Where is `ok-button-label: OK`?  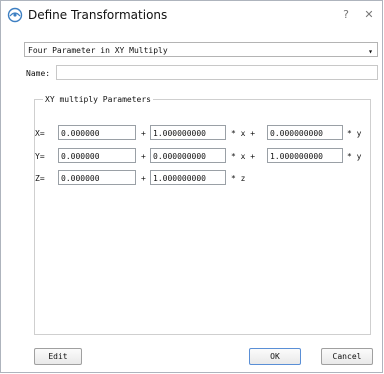
ok-button-label: OK is located at coordinates (275, 356).